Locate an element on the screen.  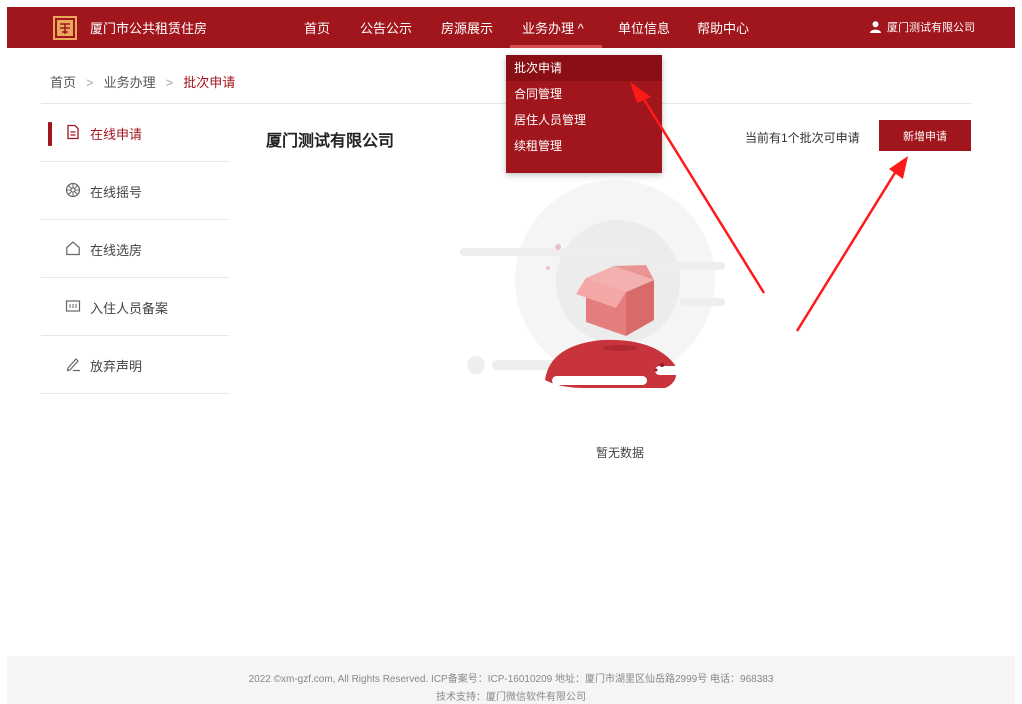
sidebar-item-online-apply: 在线申请 is located at coordinates (135, 133).